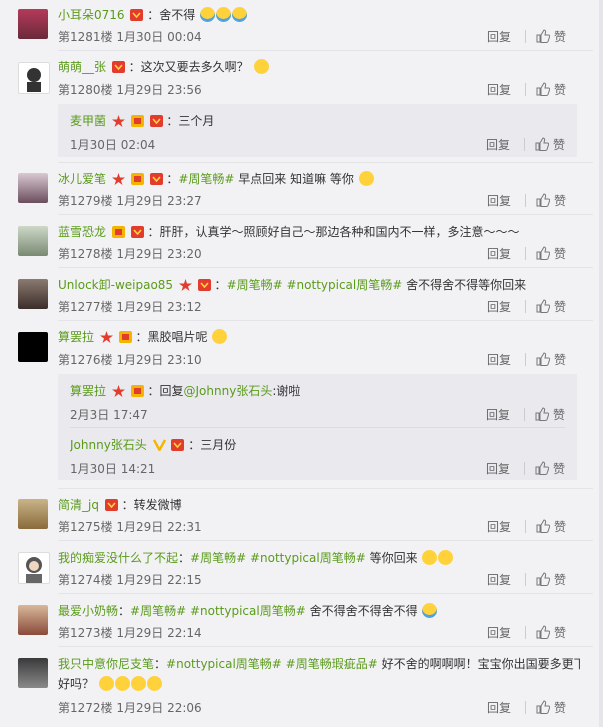 The height and width of the screenshot is (727, 603). I want to click on username: 简清_jq, so click(78, 505).